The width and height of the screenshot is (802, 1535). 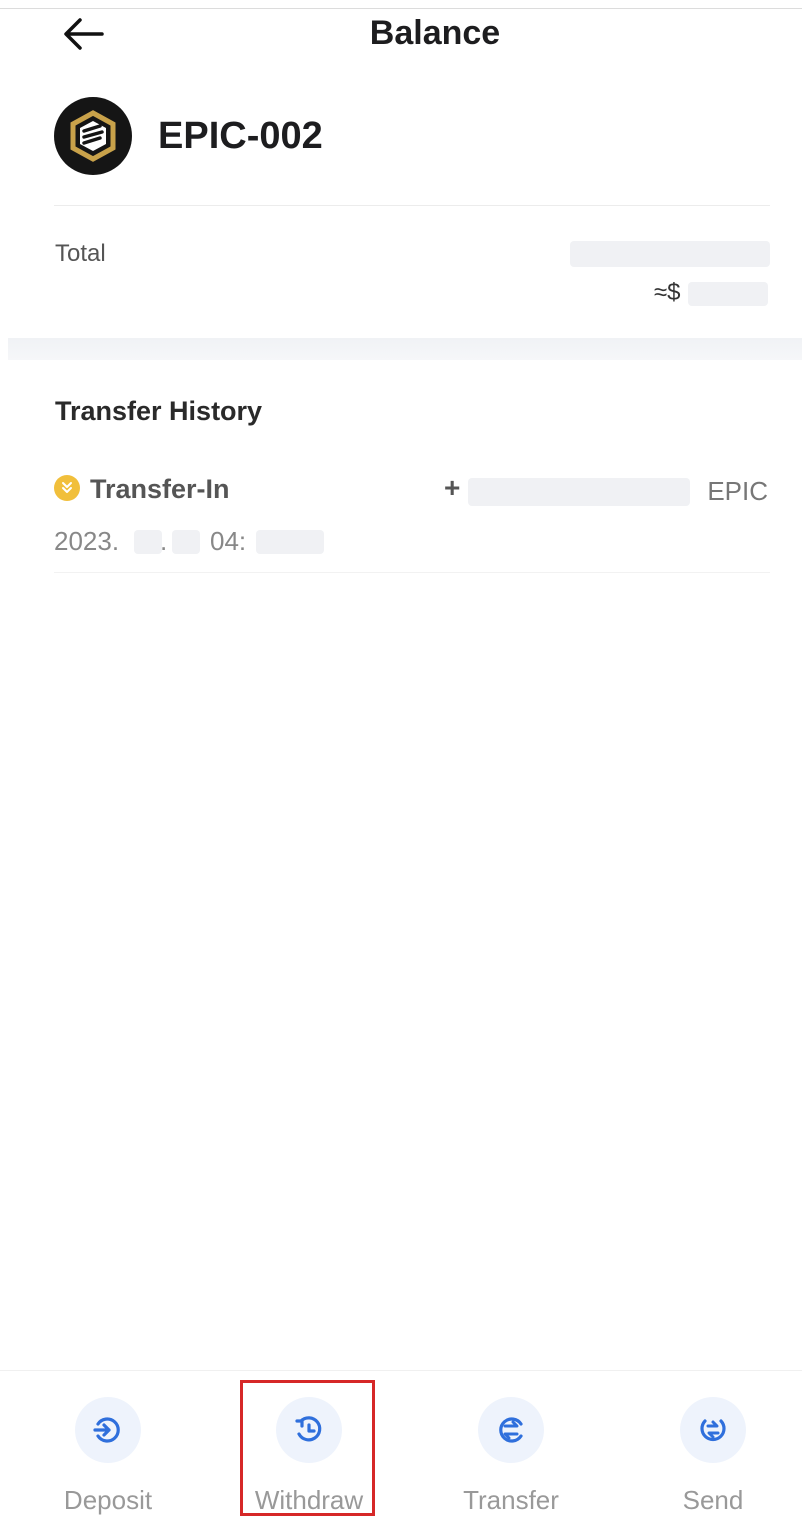 I want to click on bottom-action-bar: Deposit Withdraw Transfer Send, so click(x=401, y=1452).